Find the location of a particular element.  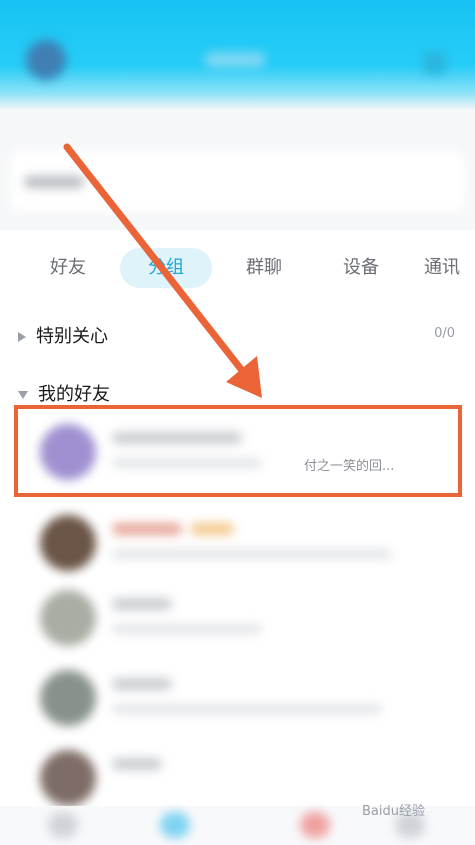

annotation-arrow-icon is located at coordinates (162, 270).